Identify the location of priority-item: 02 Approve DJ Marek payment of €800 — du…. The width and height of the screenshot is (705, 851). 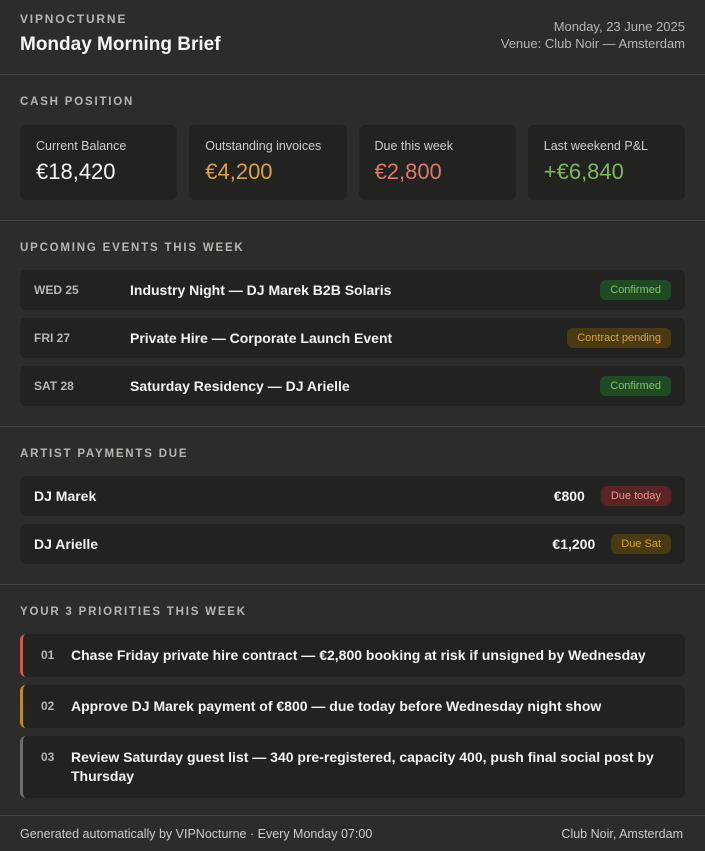
(352, 706).